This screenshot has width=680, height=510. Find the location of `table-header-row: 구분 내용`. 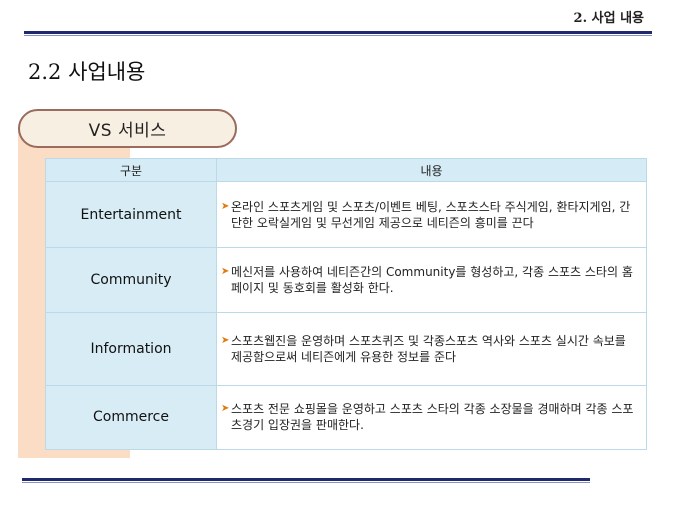

table-header-row: 구분 내용 is located at coordinates (346, 170).